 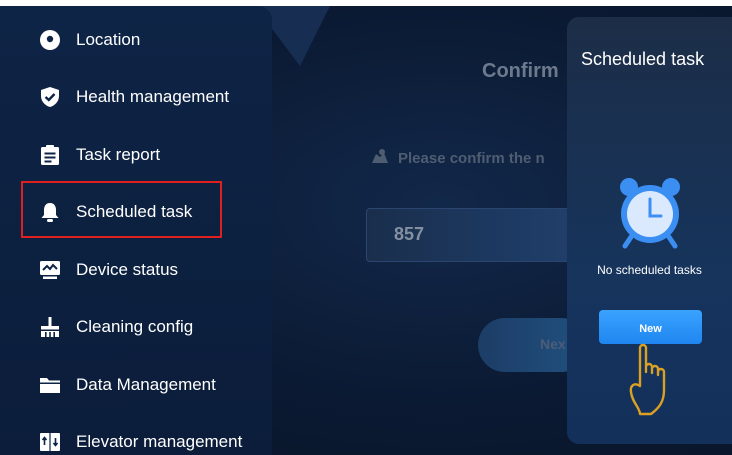 I want to click on sidebar-item-data-management: Data Management, so click(x=136, y=385).